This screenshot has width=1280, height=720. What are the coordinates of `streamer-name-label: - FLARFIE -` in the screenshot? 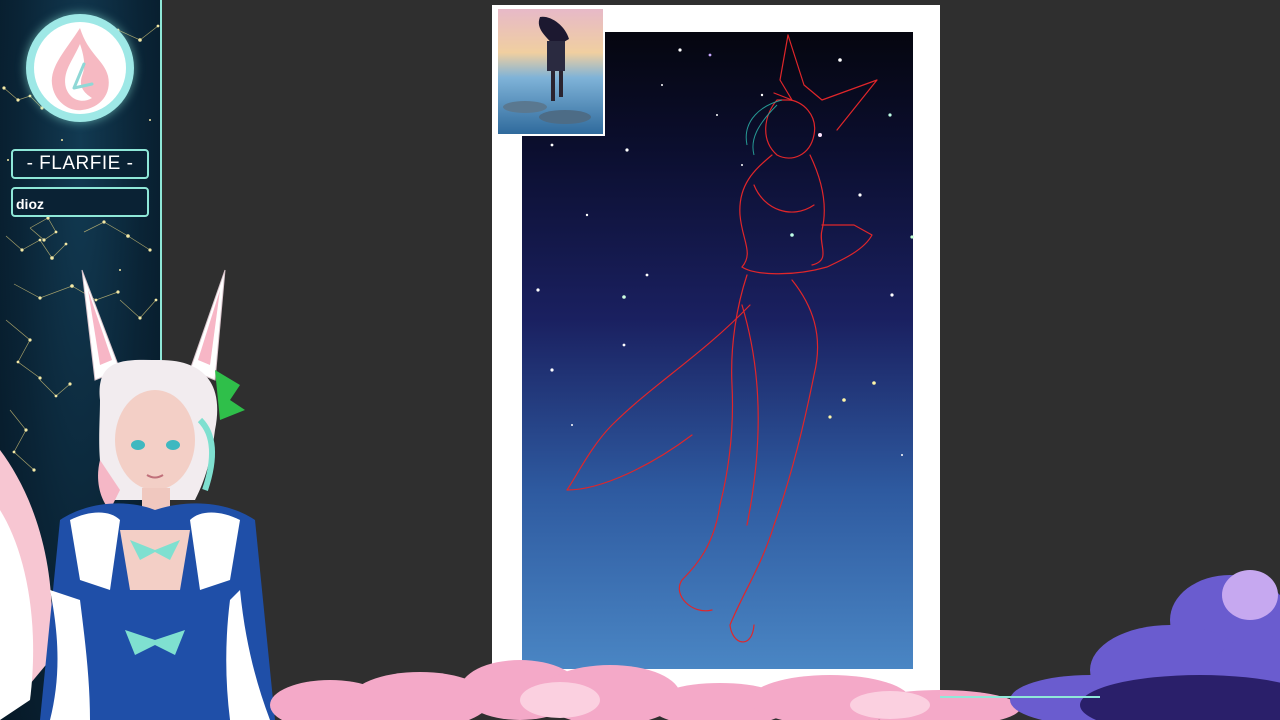 It's located at (80, 164).